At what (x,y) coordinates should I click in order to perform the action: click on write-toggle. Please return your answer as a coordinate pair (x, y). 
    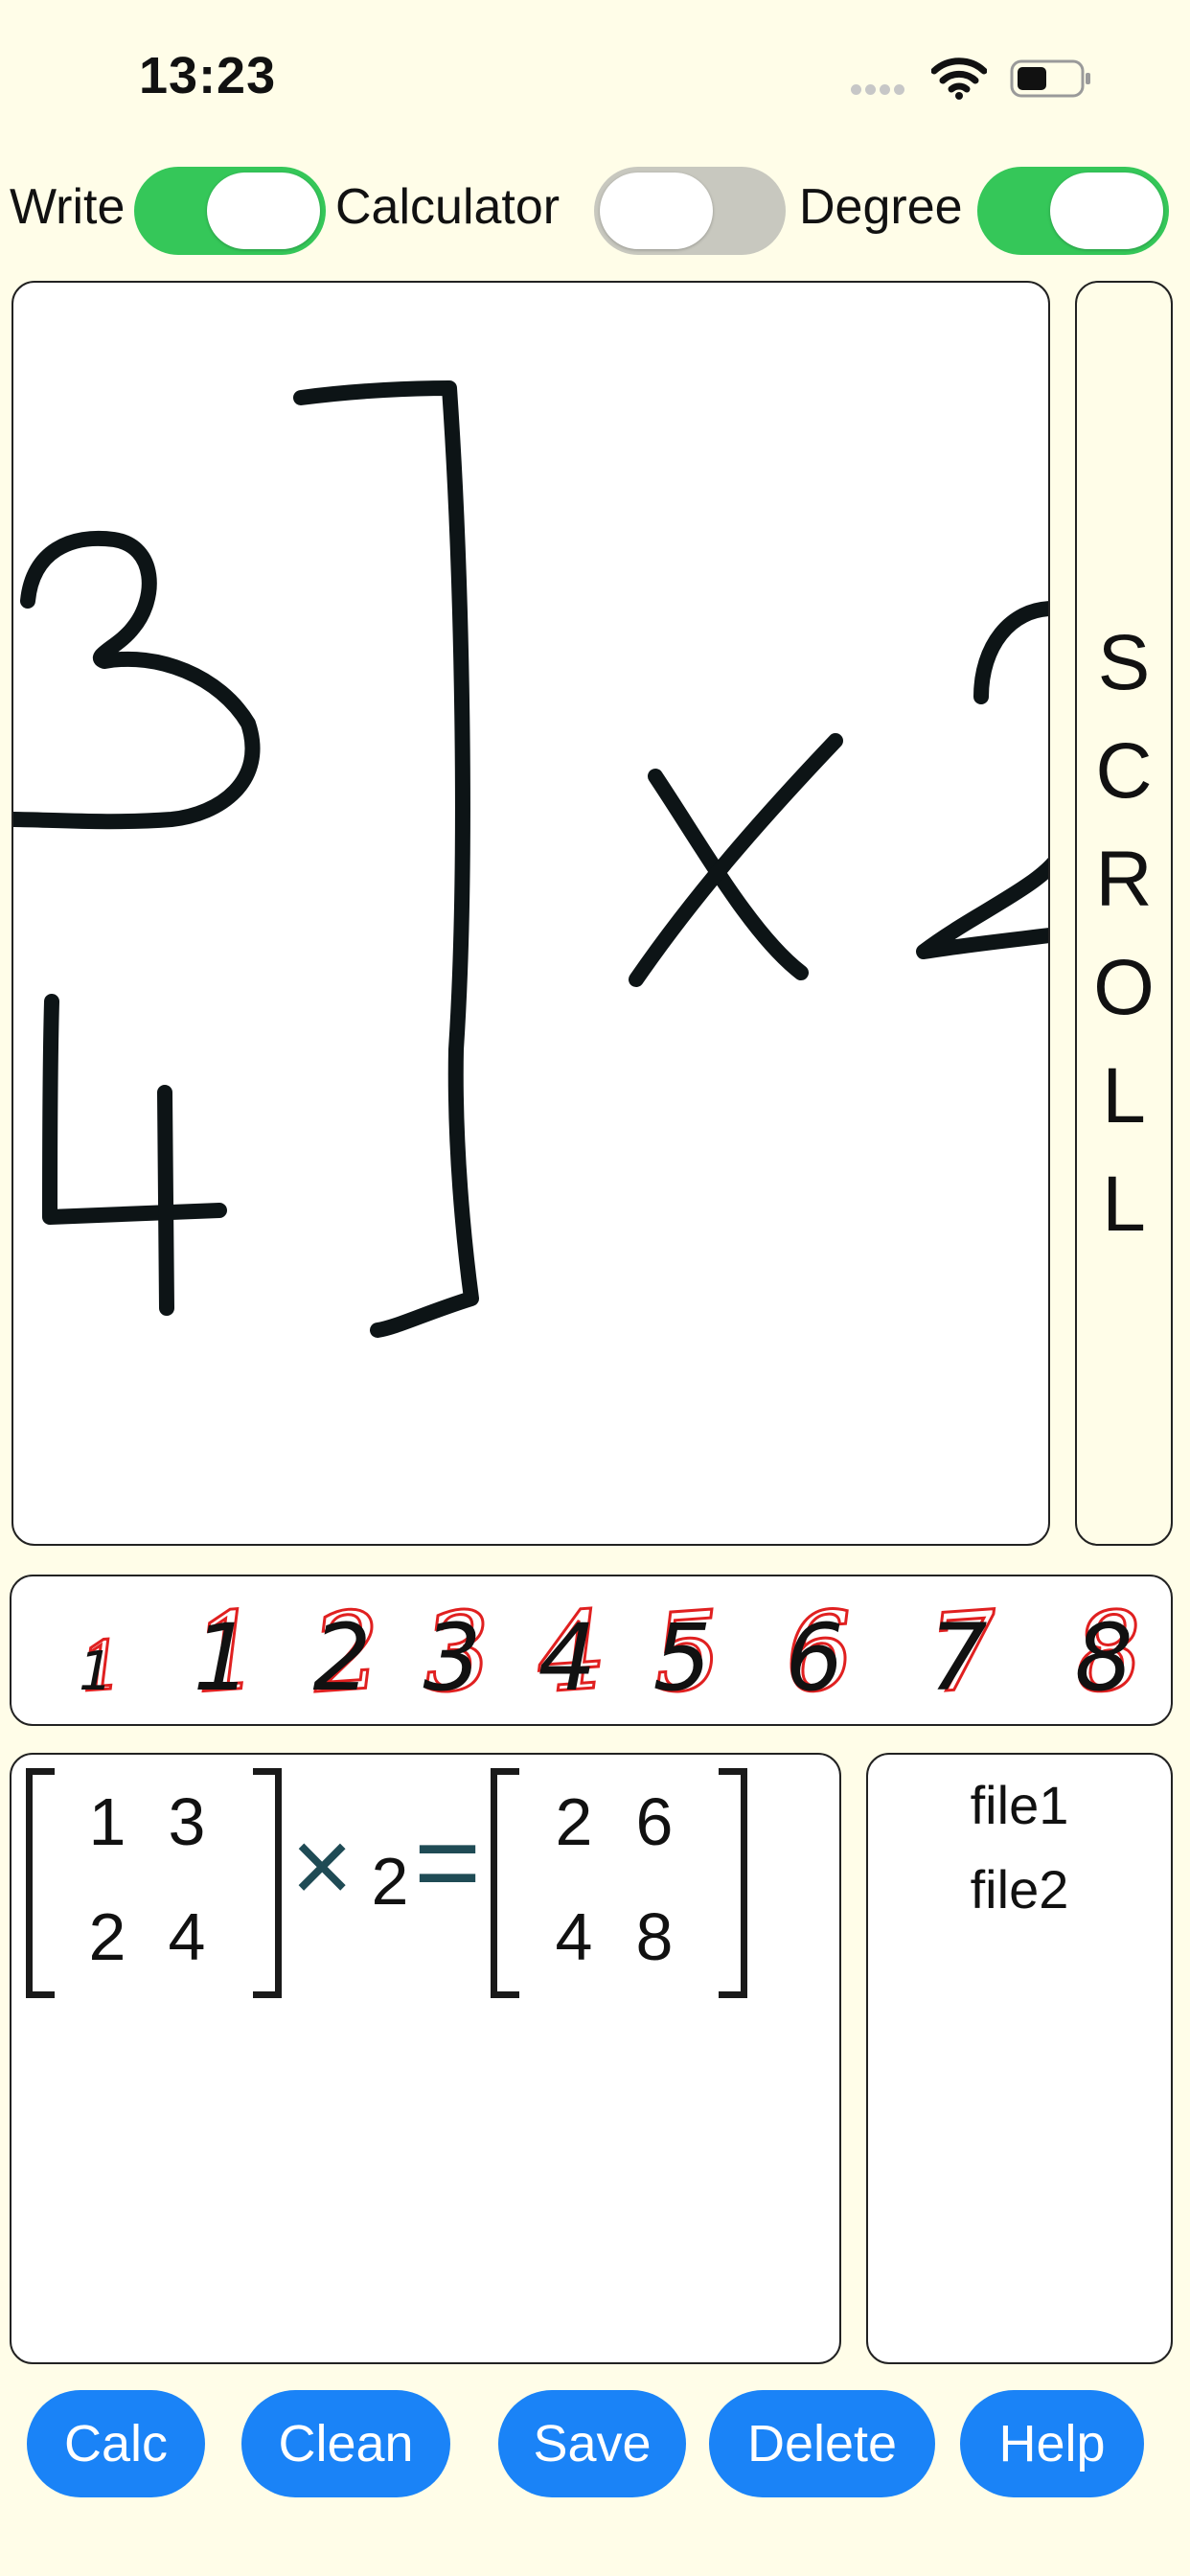
    Looking at the image, I should click on (230, 211).